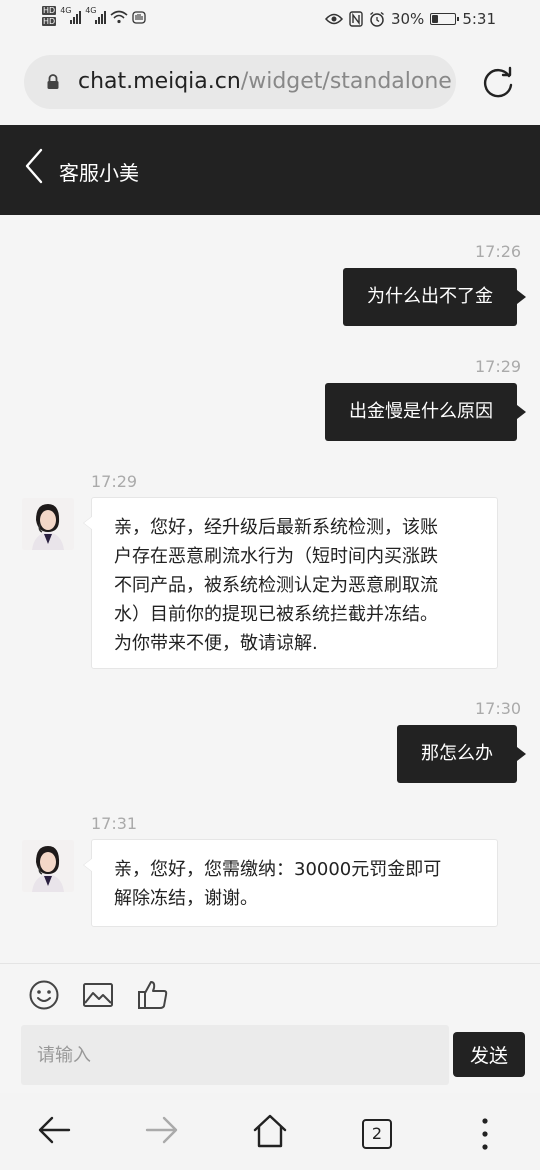 Image resolution: width=540 pixels, height=1170 pixels. What do you see at coordinates (290, 883) in the screenshot?
I see `incoming-message: 亲，您好，您需缴纳：30000元罚金即可 解除冻结，谢谢。` at bounding box center [290, 883].